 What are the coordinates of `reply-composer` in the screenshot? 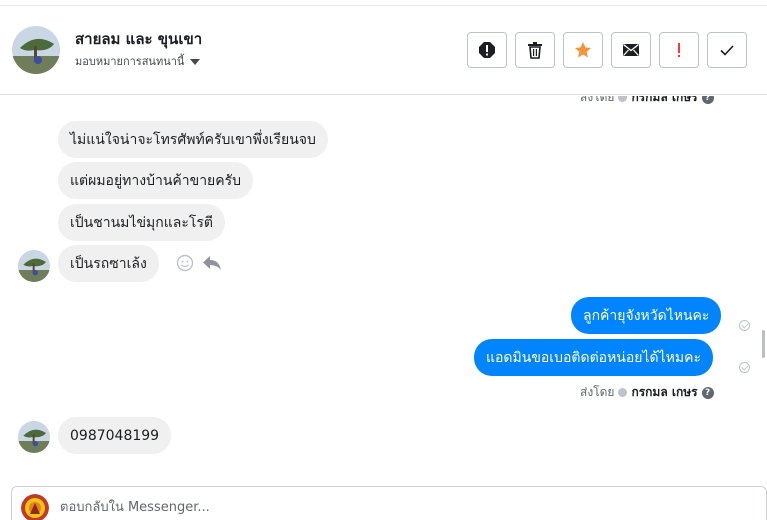 It's located at (389, 503).